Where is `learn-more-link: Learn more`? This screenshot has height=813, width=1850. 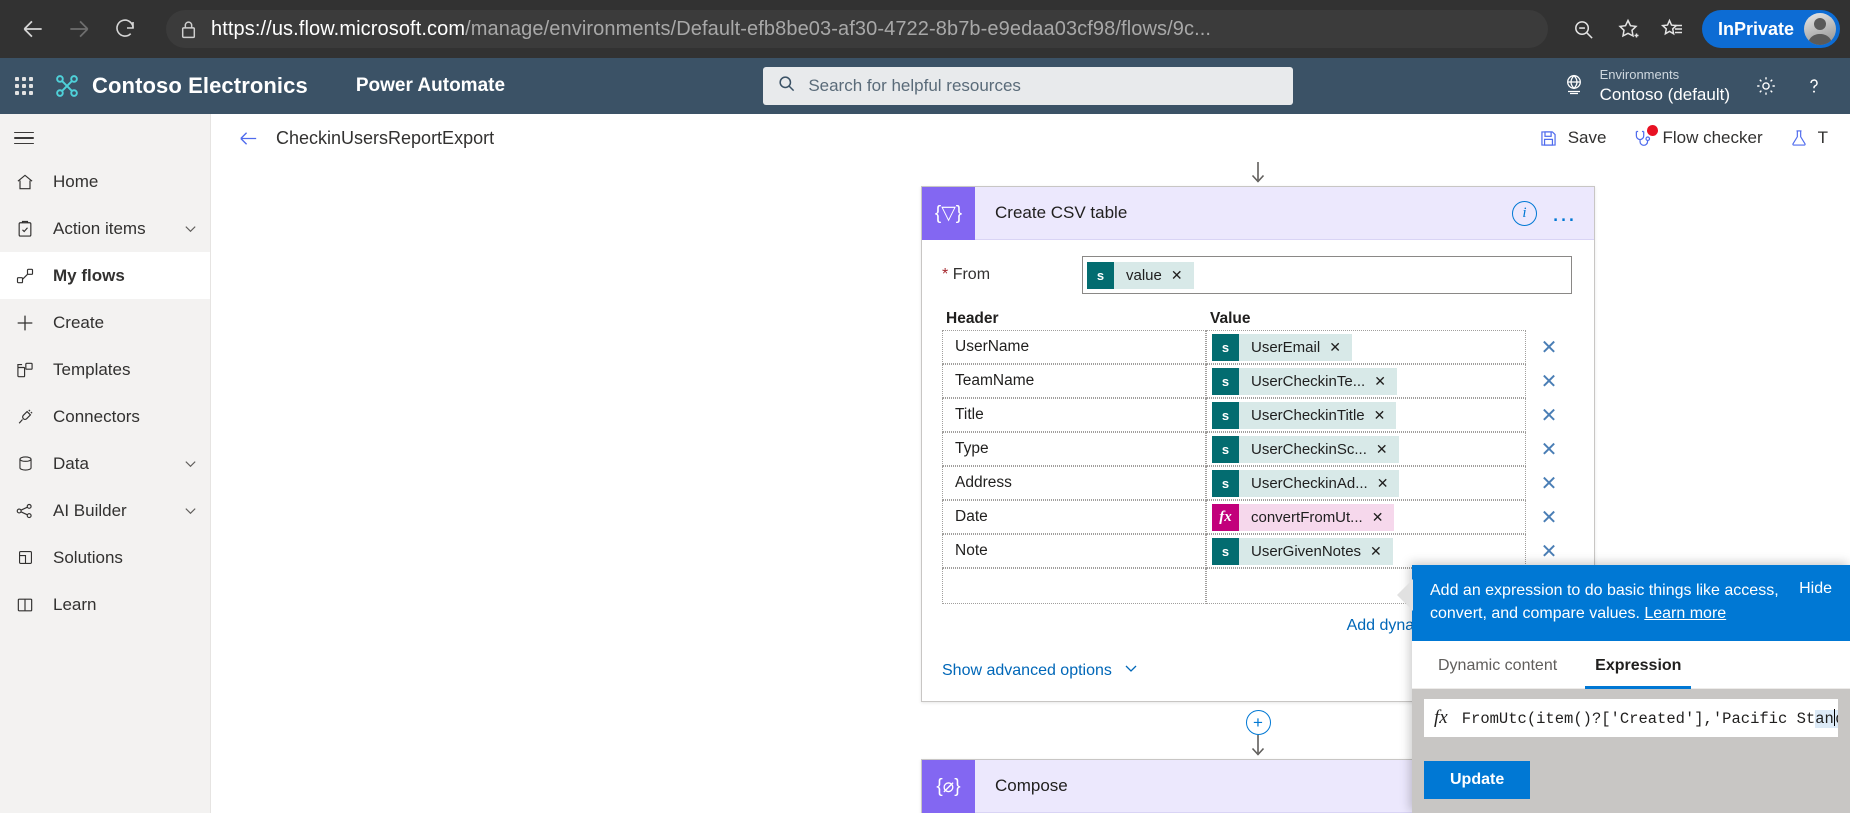
learn-more-link: Learn more is located at coordinates (1685, 613).